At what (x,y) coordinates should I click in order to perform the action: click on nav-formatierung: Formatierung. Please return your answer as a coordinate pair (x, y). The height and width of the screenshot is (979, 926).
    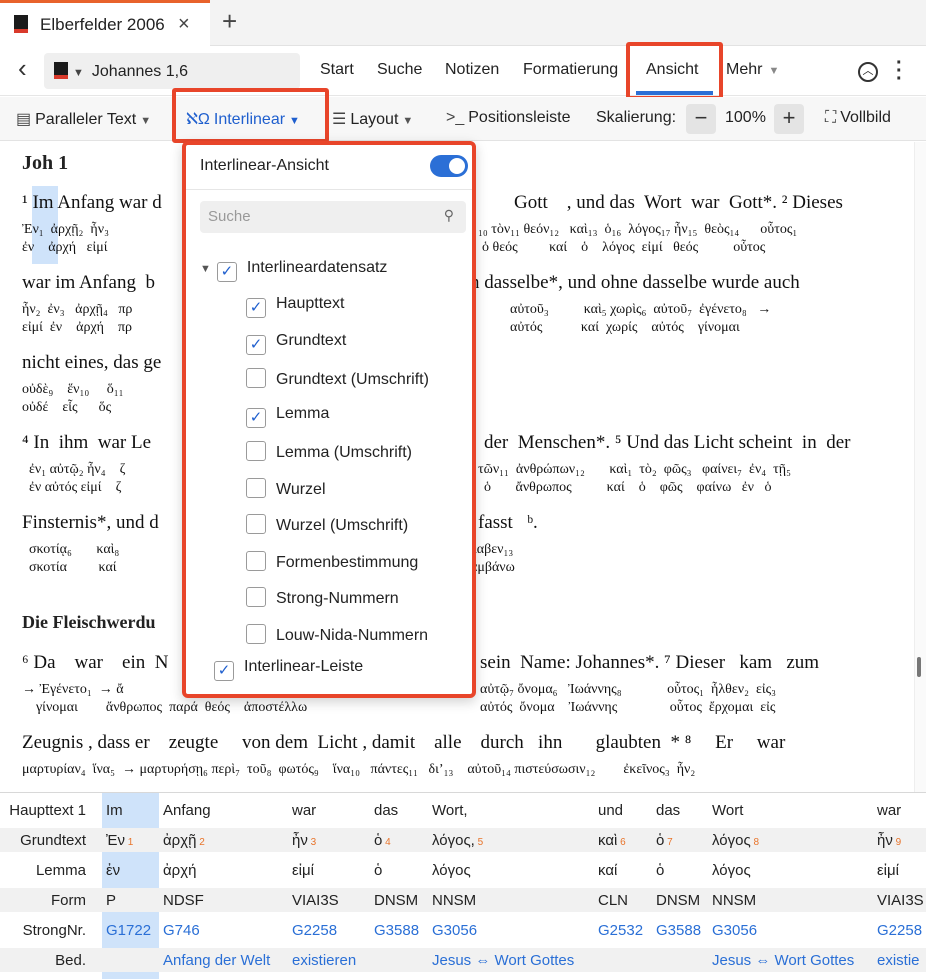
    Looking at the image, I should click on (570, 70).